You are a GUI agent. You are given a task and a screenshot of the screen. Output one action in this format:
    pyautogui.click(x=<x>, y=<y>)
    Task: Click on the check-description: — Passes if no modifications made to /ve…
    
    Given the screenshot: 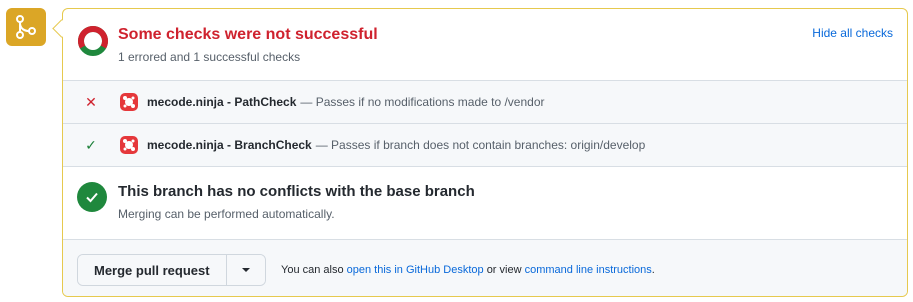 What is the action you would take?
    pyautogui.click(x=422, y=102)
    